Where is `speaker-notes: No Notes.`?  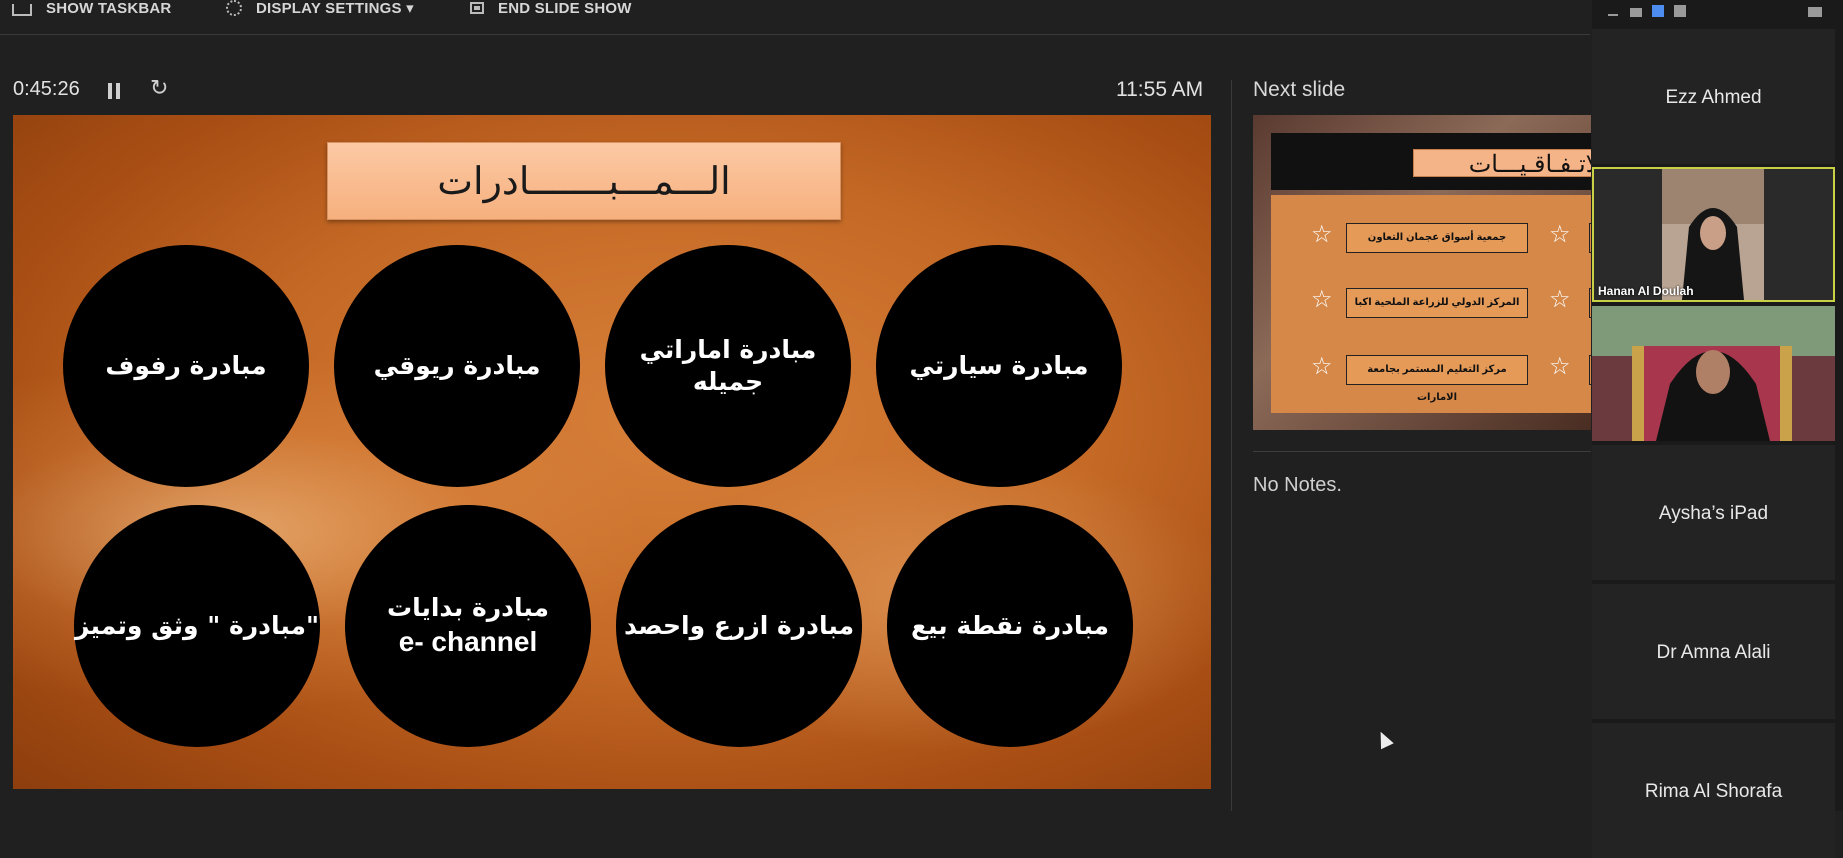
speaker-notes: No Notes. is located at coordinates (1297, 485).